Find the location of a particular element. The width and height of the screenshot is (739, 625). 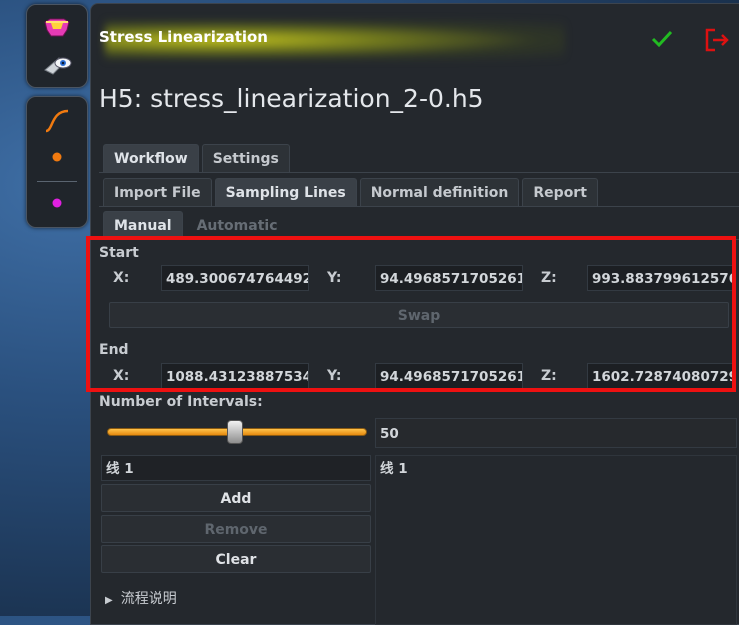

intervals-slider-handle is located at coordinates (234, 432).